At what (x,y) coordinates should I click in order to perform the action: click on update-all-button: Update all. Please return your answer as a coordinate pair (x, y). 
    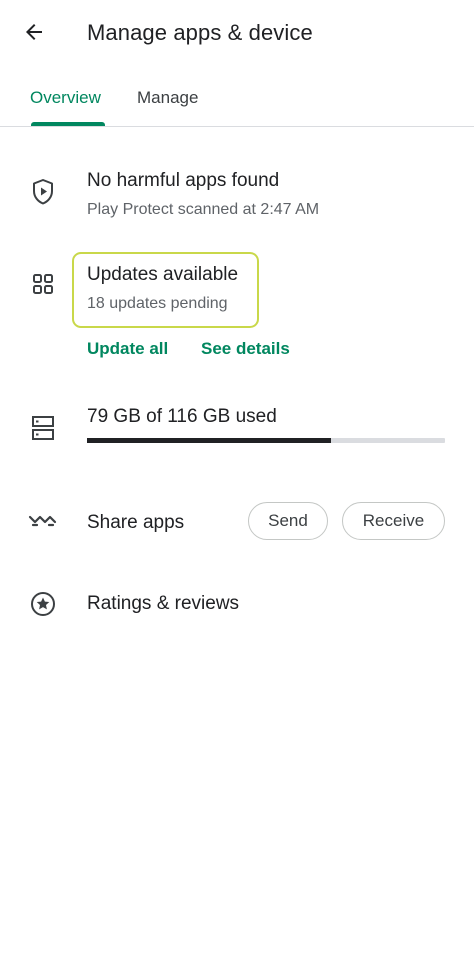
    Looking at the image, I should click on (127, 349).